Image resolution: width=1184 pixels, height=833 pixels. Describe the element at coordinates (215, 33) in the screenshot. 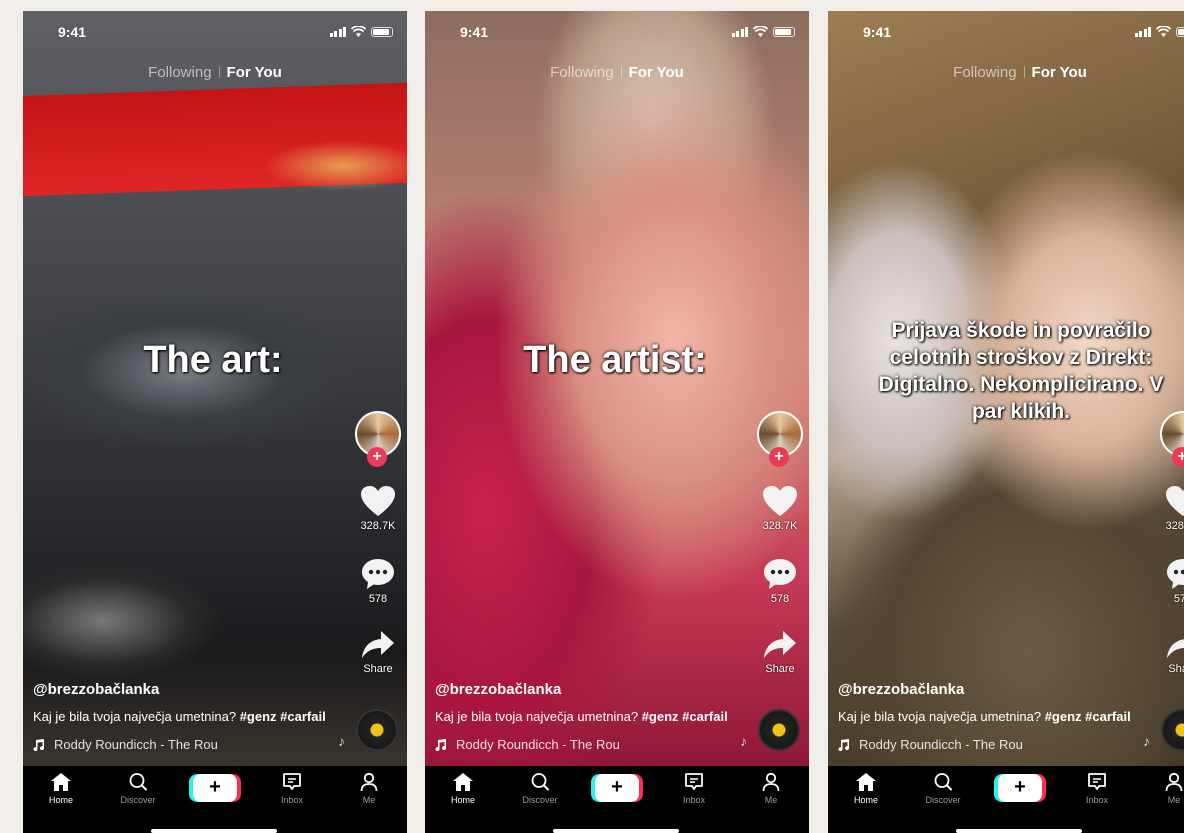

I see `status-bar: 9:41` at that location.